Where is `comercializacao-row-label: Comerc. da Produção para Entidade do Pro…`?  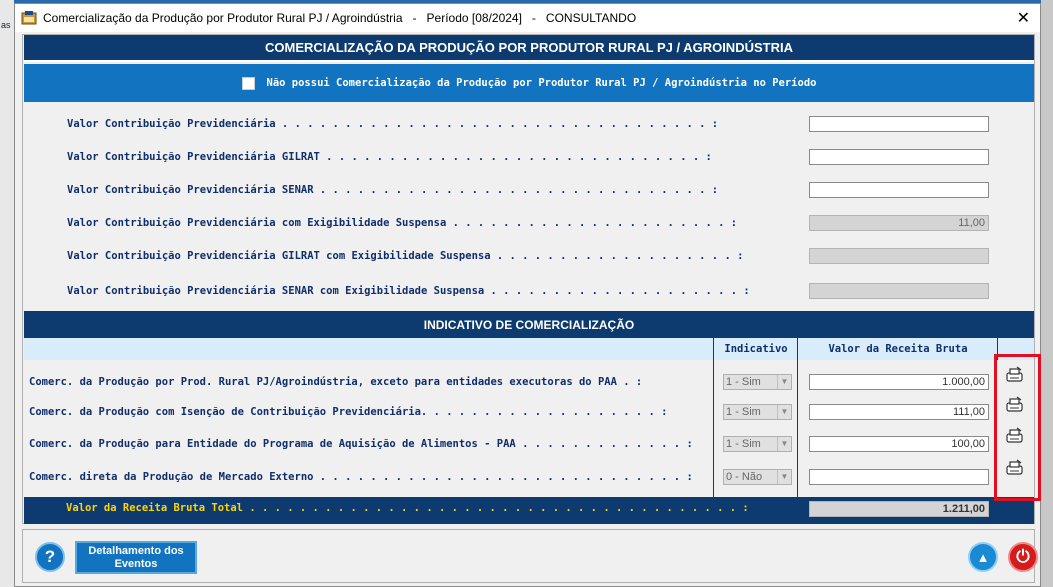
comercializacao-row-label: Comerc. da Produção para Entidade do Pro… is located at coordinates (361, 444).